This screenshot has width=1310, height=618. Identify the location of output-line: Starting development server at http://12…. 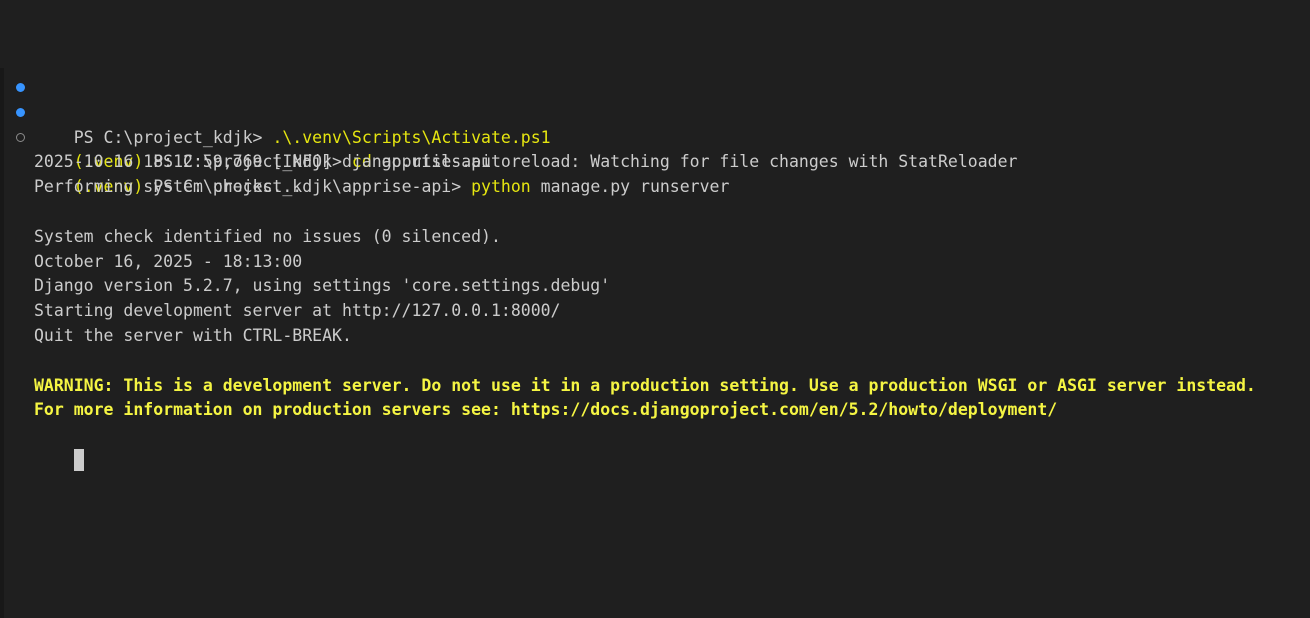
(297, 311).